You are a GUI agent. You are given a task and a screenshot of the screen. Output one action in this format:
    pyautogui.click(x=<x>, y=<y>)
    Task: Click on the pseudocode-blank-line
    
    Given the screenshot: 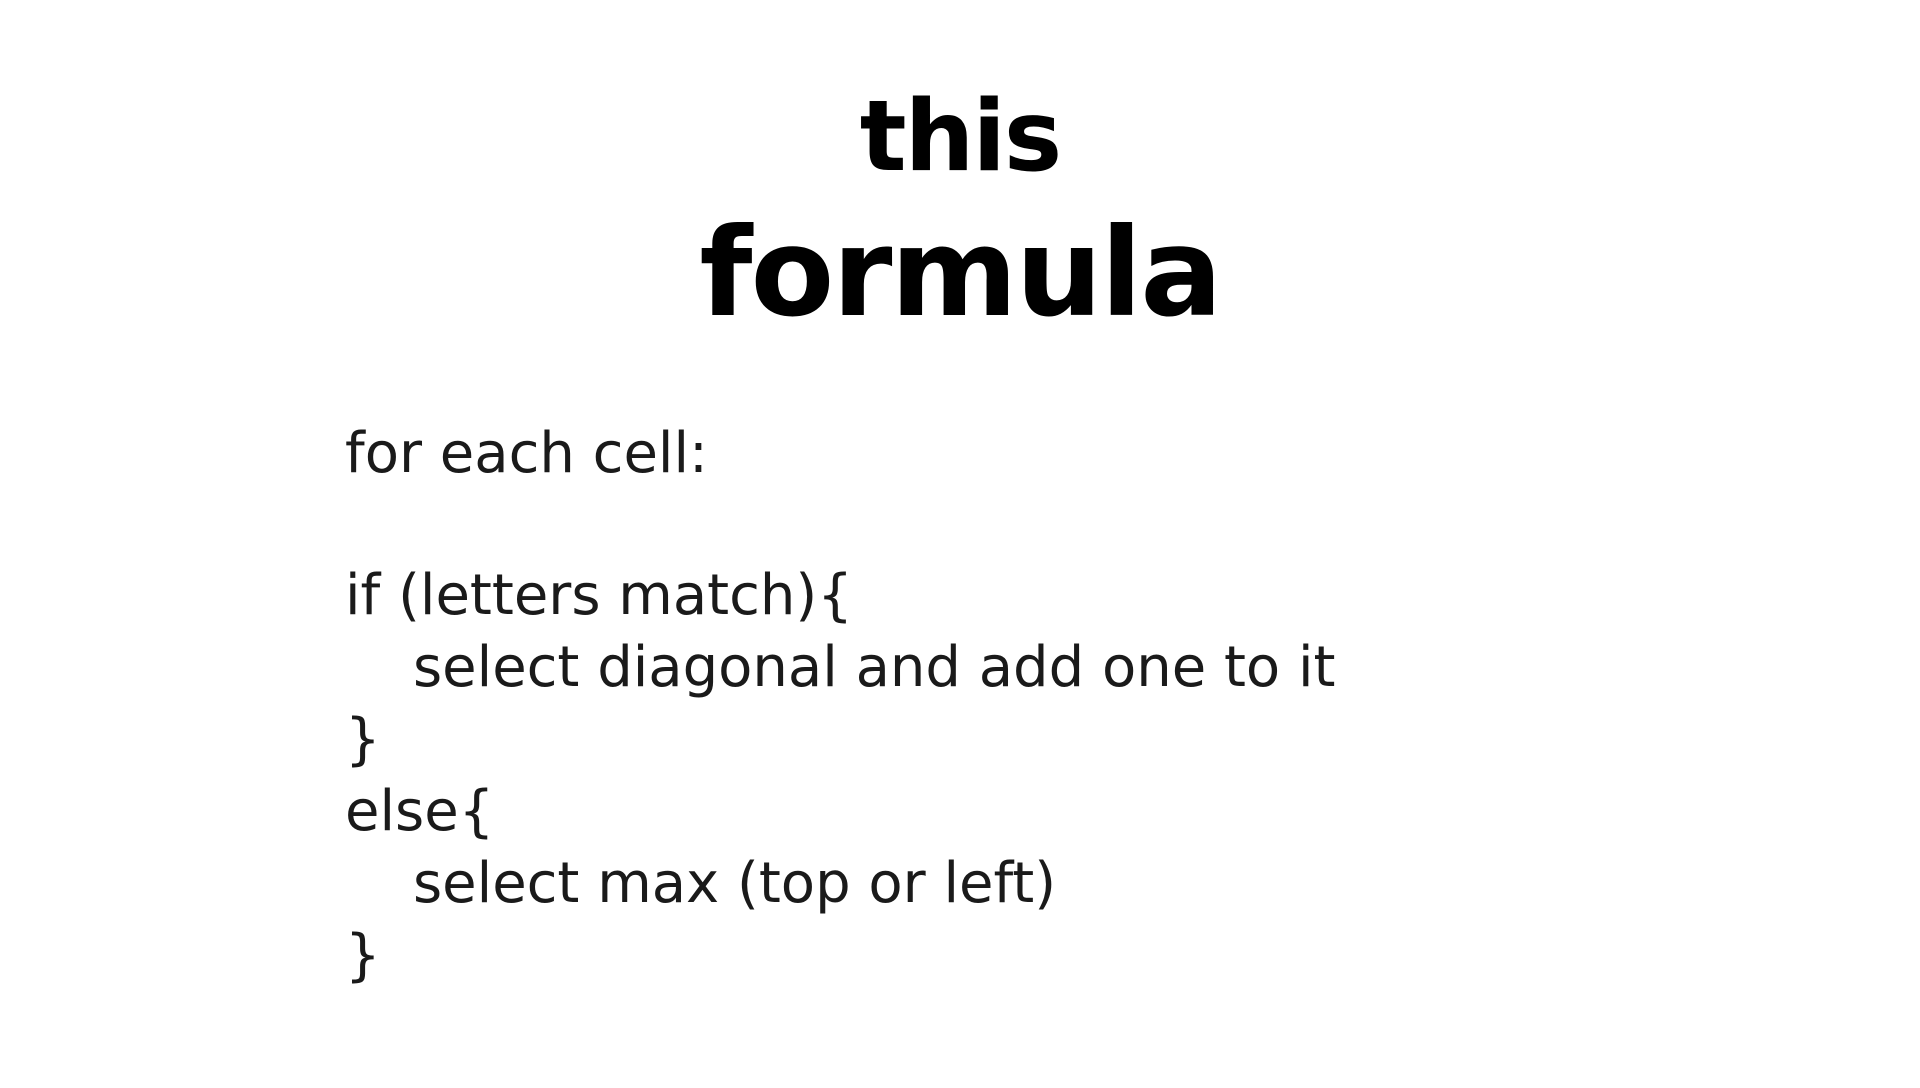 What is the action you would take?
    pyautogui.click(x=840, y=525)
    